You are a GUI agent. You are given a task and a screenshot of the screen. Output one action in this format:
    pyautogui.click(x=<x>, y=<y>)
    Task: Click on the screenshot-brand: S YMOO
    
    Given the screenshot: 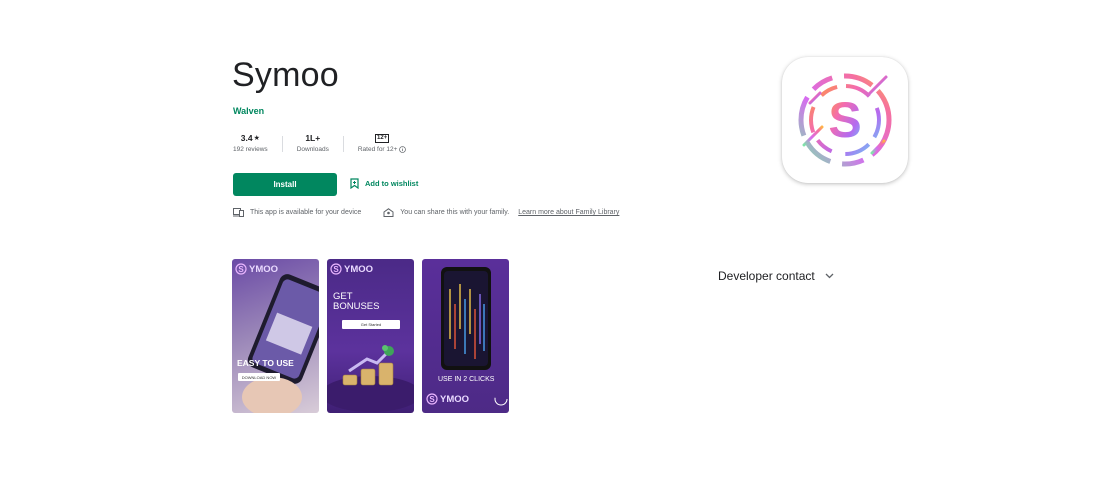 What is the action you would take?
    pyautogui.click(x=447, y=399)
    